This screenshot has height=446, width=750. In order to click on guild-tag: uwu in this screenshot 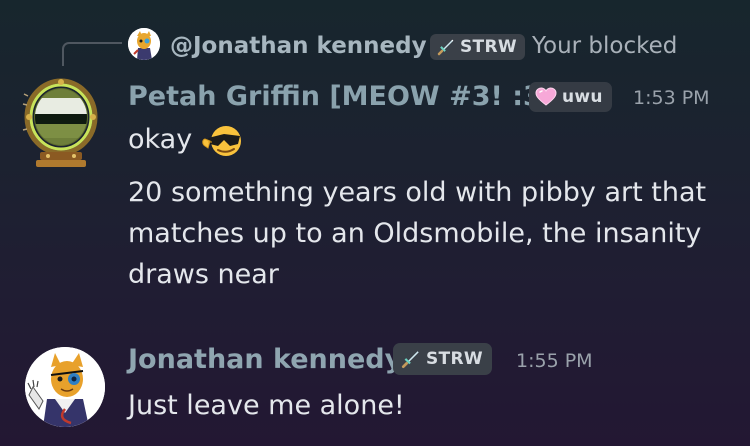, I will do `click(570, 97)`.